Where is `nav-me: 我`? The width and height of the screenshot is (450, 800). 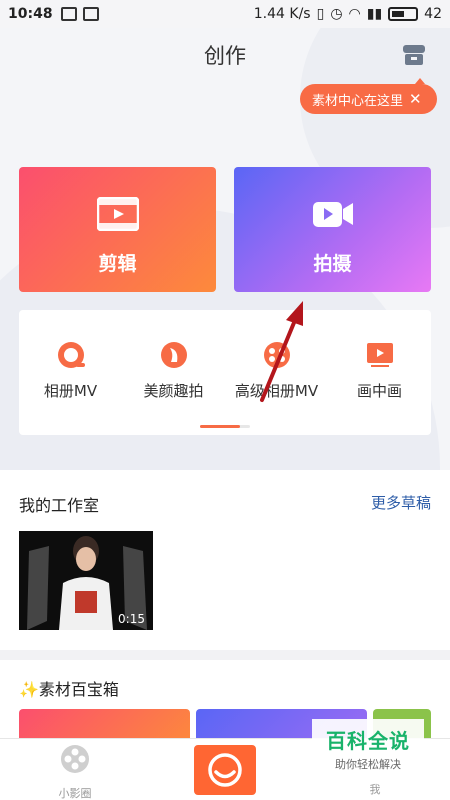
nav-me: 我 is located at coordinates (375, 789).